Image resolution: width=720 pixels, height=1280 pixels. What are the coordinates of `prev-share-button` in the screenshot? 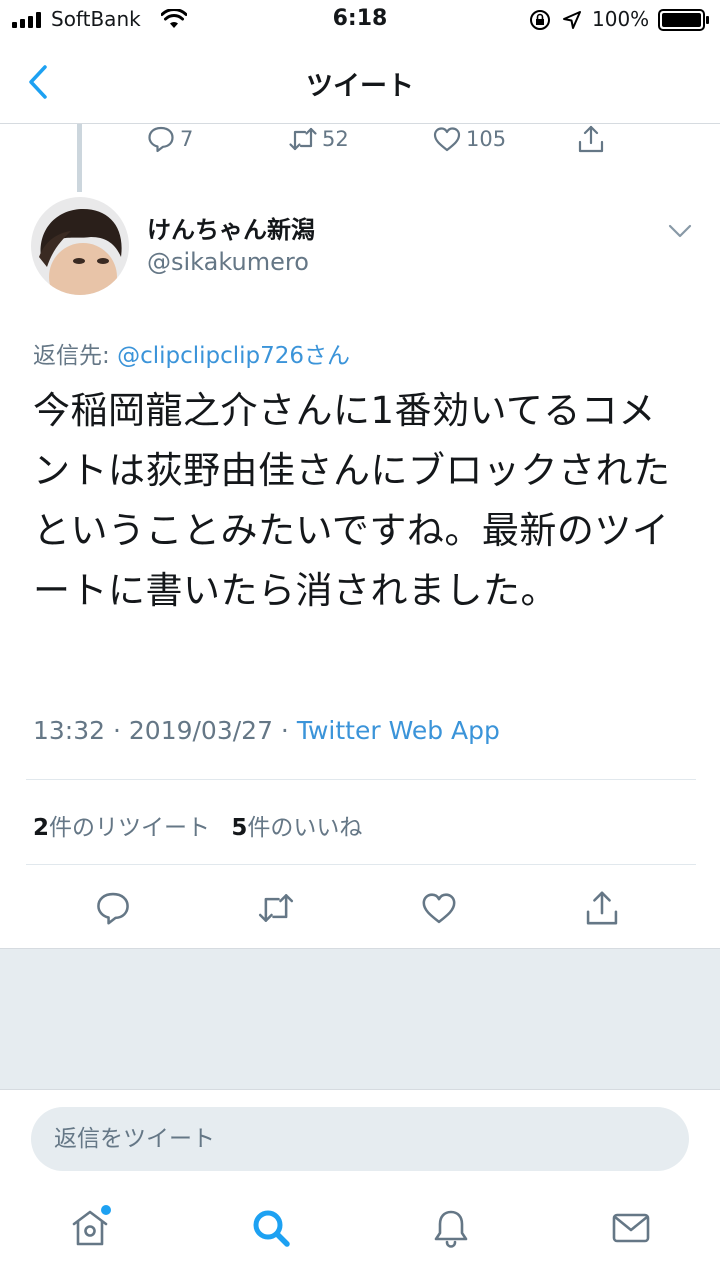 It's located at (593, 139).